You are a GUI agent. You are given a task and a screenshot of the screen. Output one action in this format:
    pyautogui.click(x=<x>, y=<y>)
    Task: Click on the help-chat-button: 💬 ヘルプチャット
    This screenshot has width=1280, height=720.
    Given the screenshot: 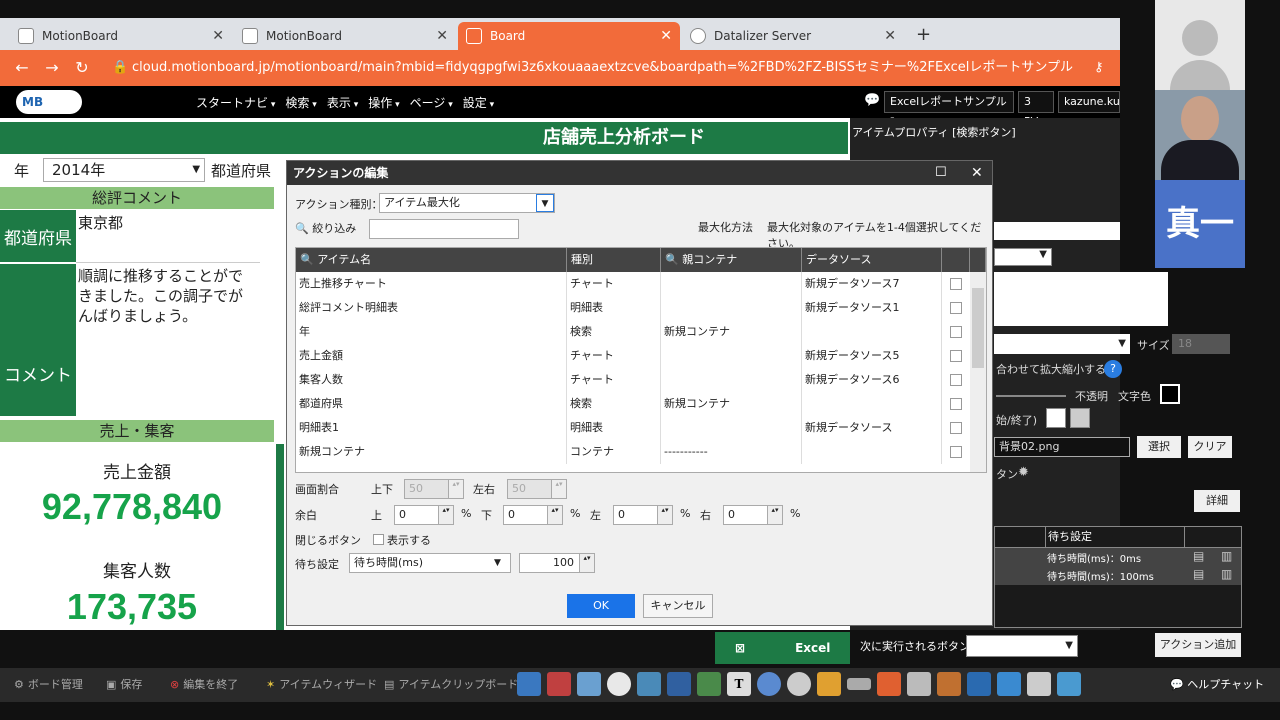 What is the action you would take?
    pyautogui.click(x=1217, y=685)
    